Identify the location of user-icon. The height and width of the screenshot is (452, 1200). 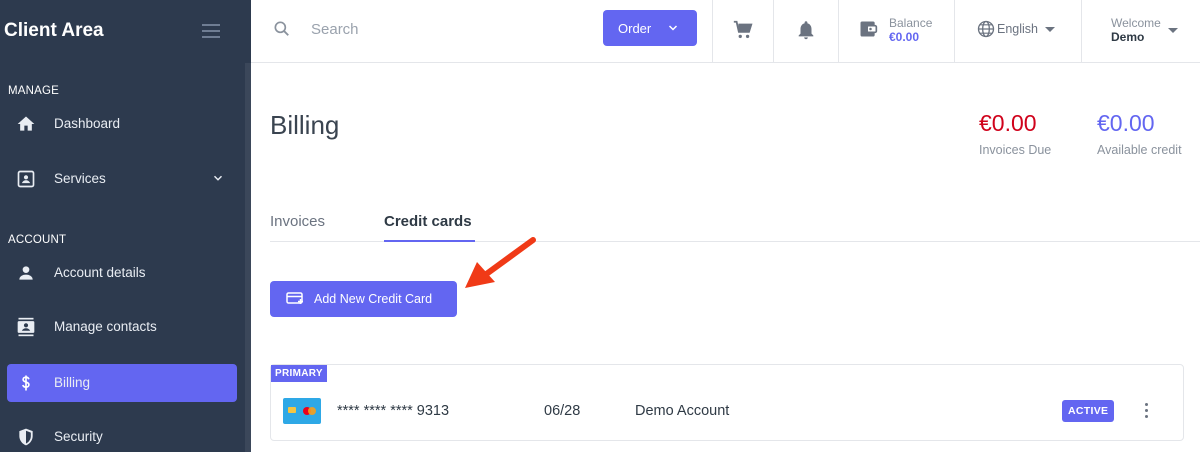
(26, 273).